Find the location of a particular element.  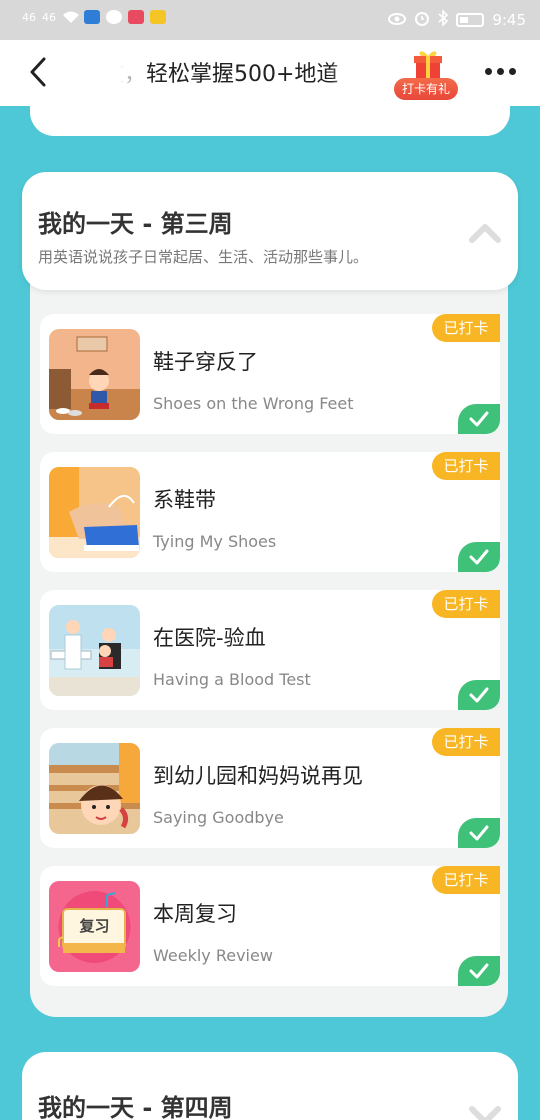

lesson-item-saying-goodbye: 到幼儿园和妈妈说再见 Saying Goodbye 已打卡 is located at coordinates (270, 788).